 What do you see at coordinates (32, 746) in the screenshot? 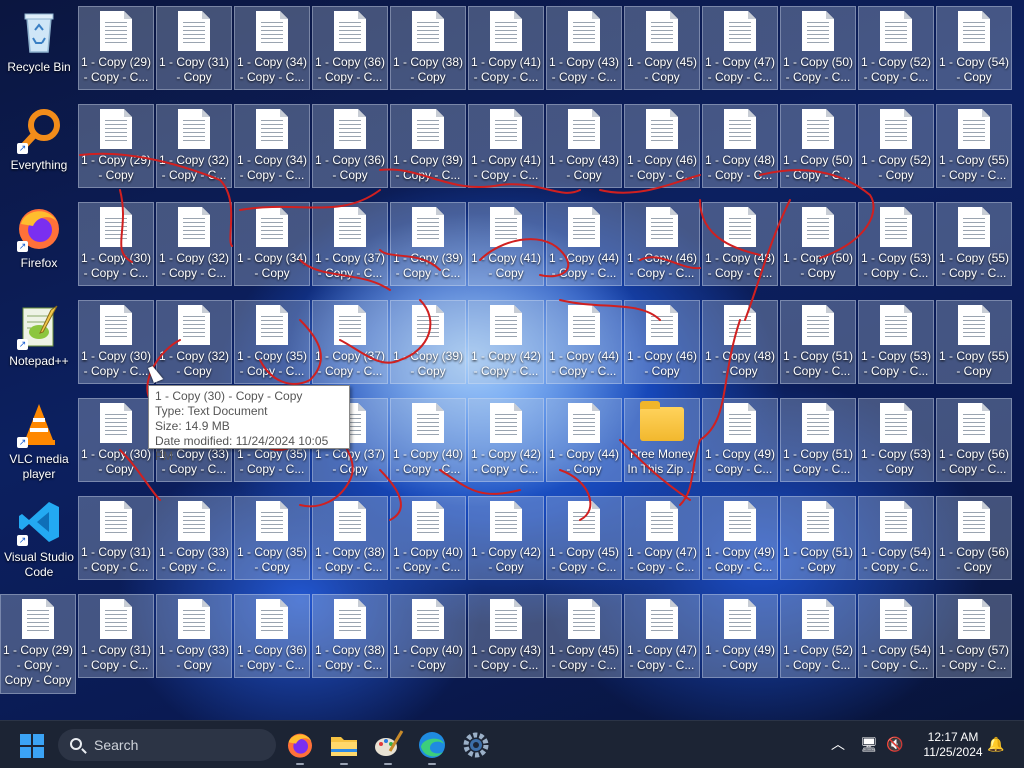
I see `start-button` at bounding box center [32, 746].